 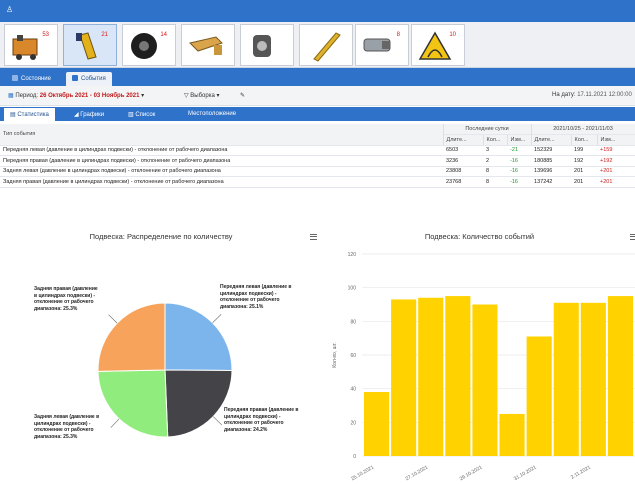 I want to click on tab-label: События, so click(x=93, y=79).